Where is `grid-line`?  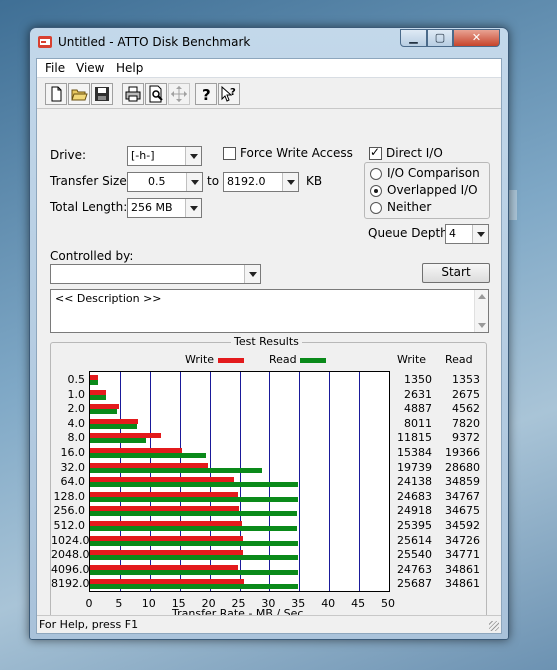
grid-line is located at coordinates (300, 481).